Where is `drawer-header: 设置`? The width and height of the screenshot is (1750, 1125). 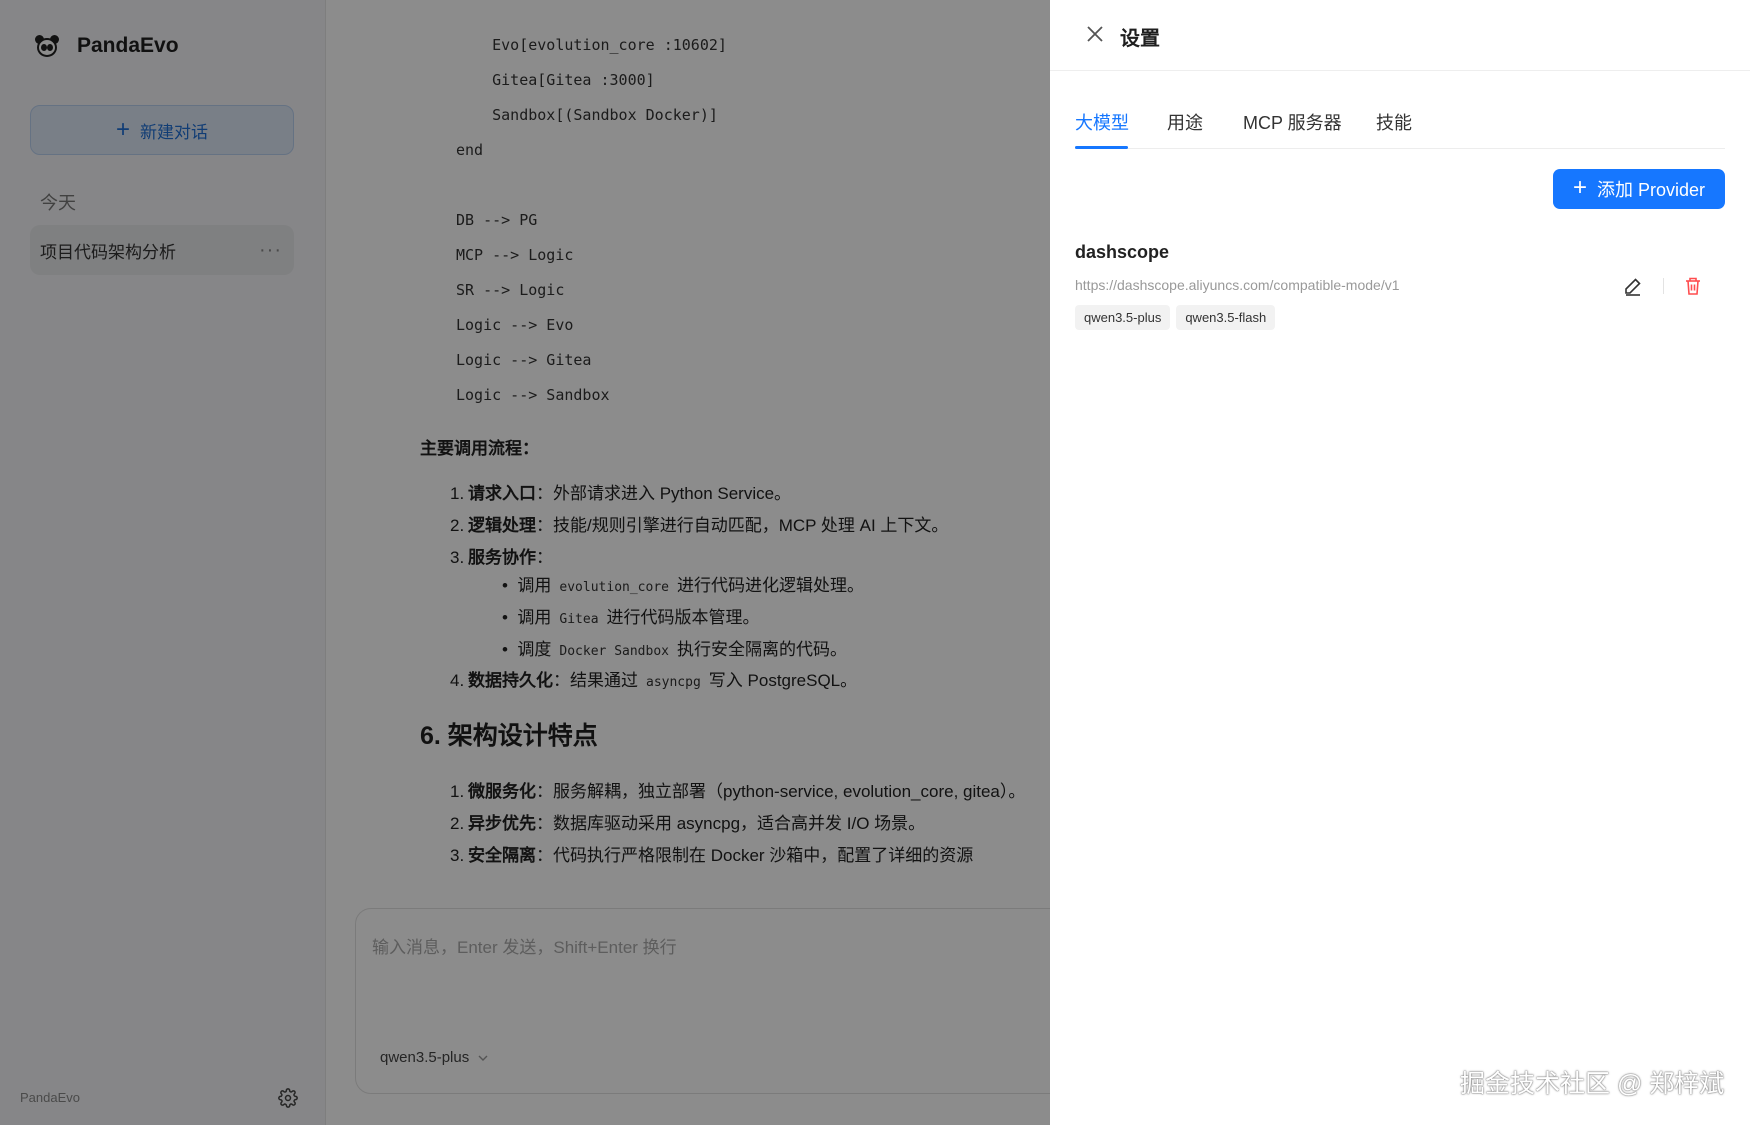
drawer-header: 设置 is located at coordinates (1400, 35).